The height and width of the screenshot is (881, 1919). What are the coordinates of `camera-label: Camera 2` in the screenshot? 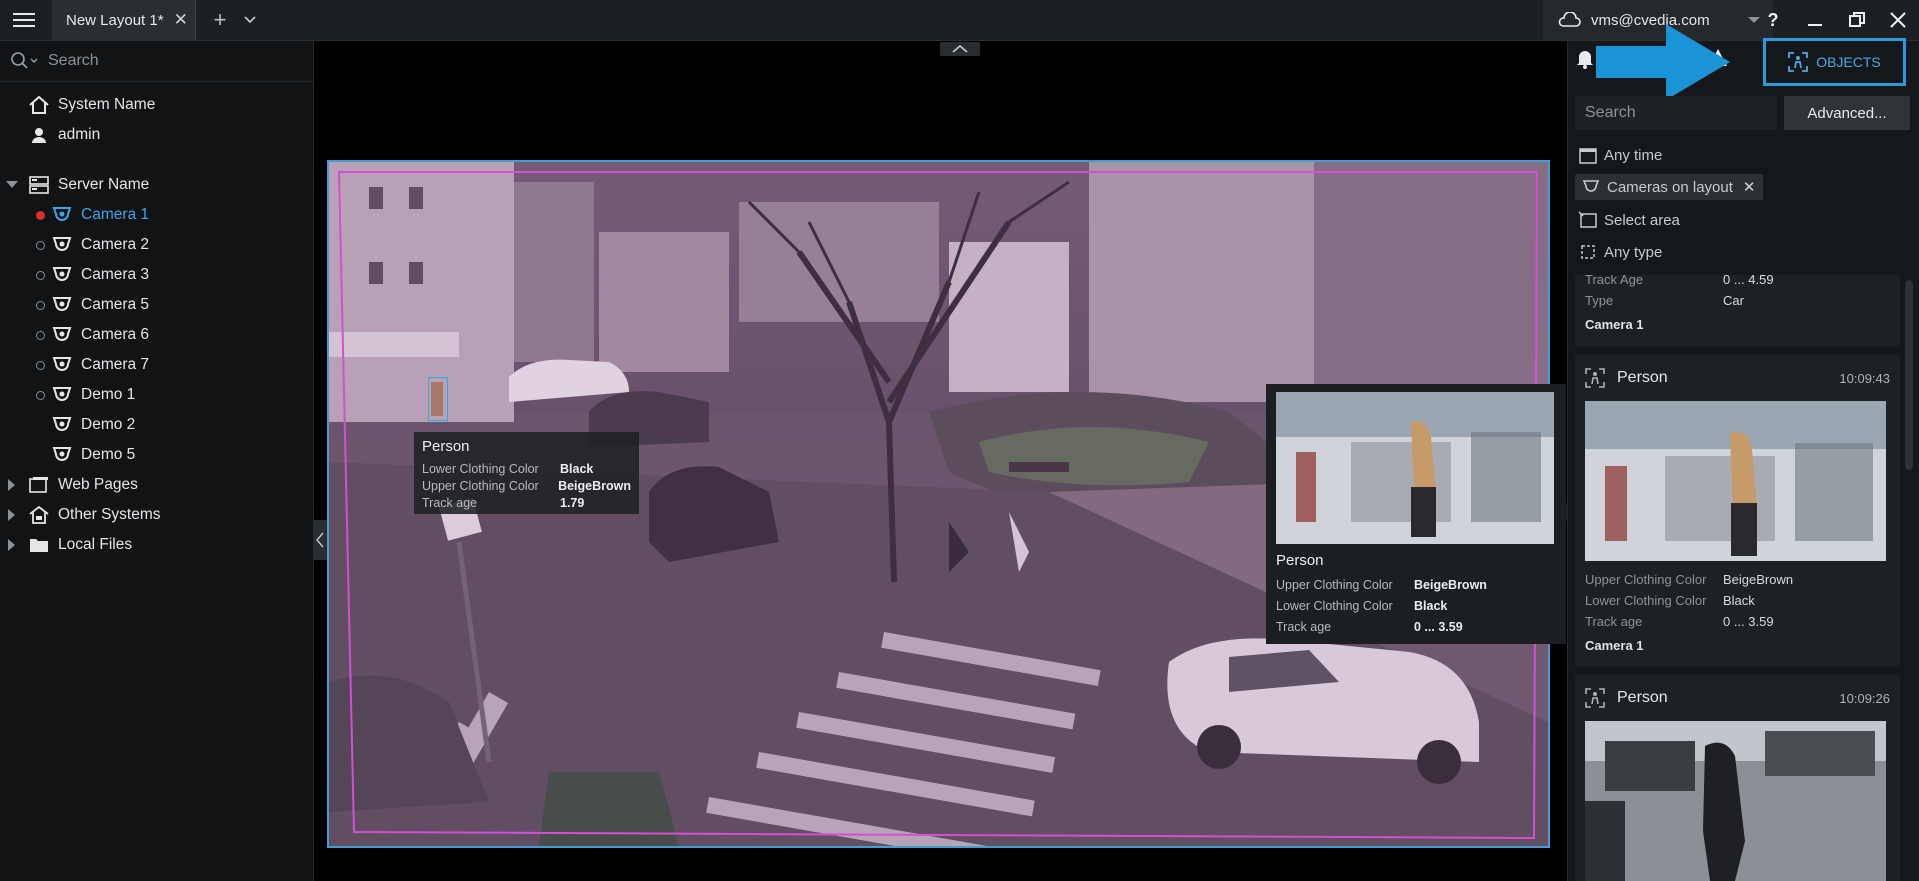 It's located at (115, 244).